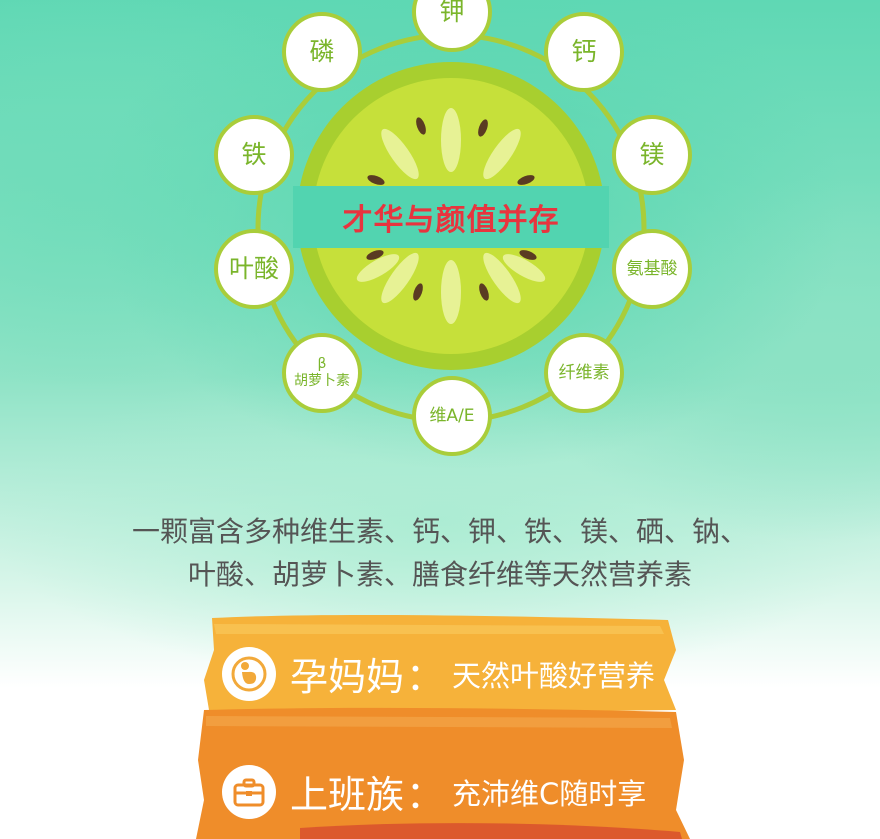 The width and height of the screenshot is (880, 839). What do you see at coordinates (549, 793) in the screenshot?
I see `audience-benefit: 充沛维C随时享` at bounding box center [549, 793].